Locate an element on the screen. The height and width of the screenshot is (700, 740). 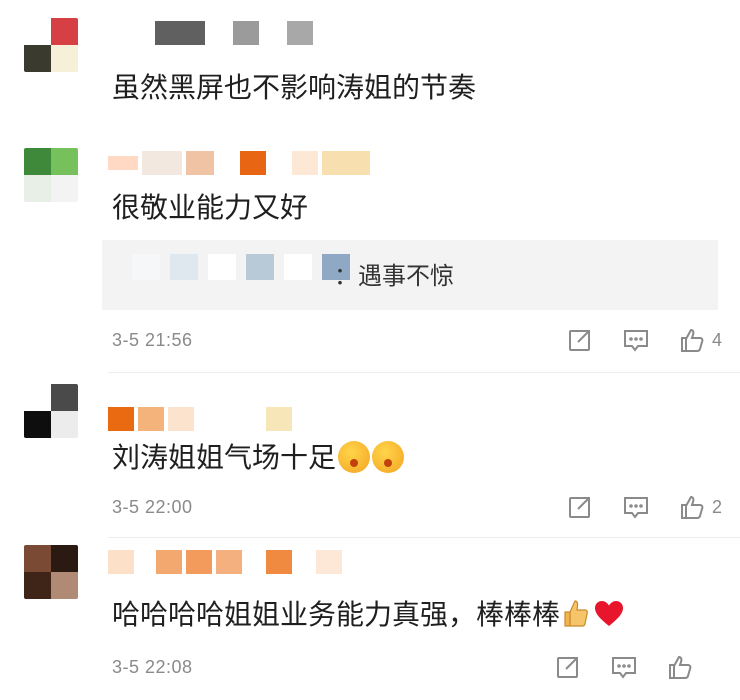
comment-text: 很敬业能力又好 is located at coordinates (210, 207).